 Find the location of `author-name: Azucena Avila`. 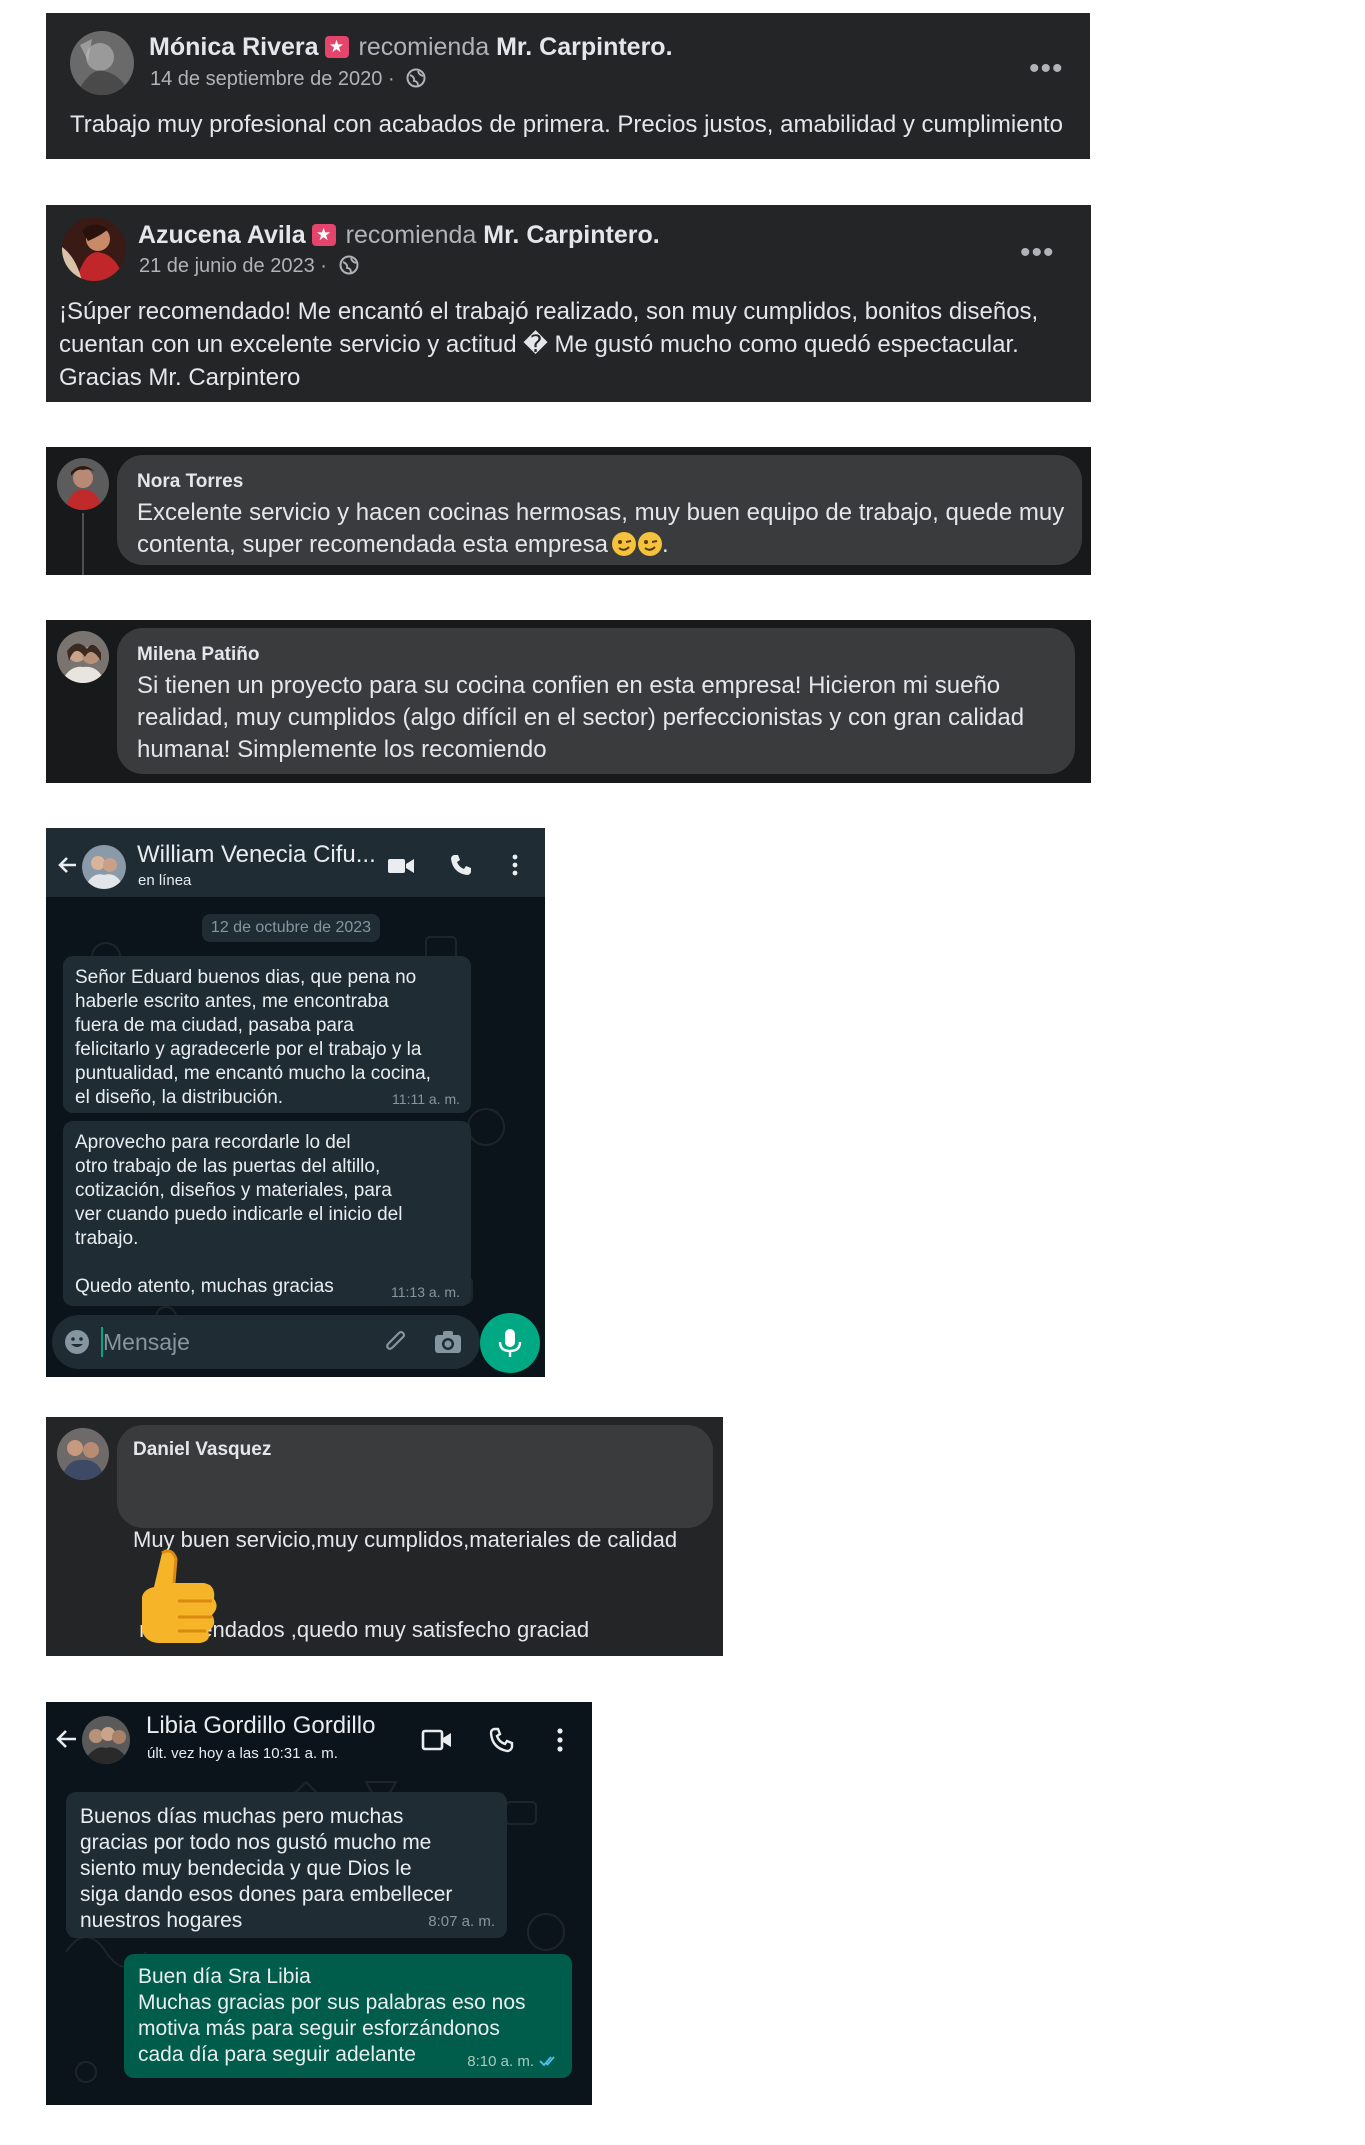

author-name: Azucena Avila is located at coordinates (222, 235).